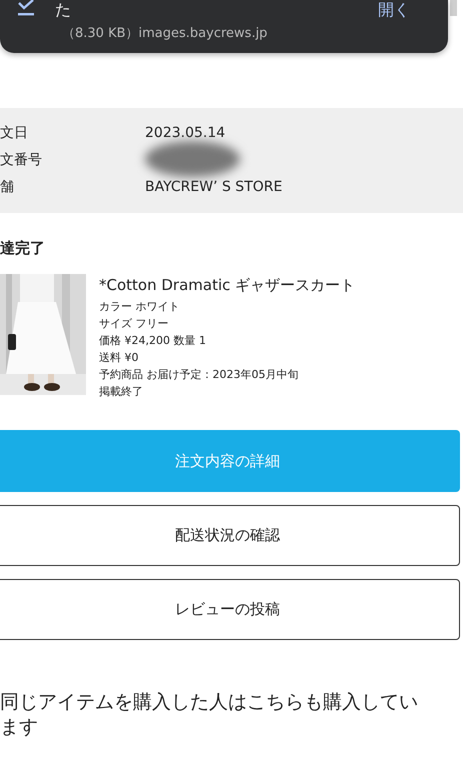 This screenshot has width=463, height=765. What do you see at coordinates (119, 358) in the screenshot?
I see `product-detail: 送料 ¥0` at bounding box center [119, 358].